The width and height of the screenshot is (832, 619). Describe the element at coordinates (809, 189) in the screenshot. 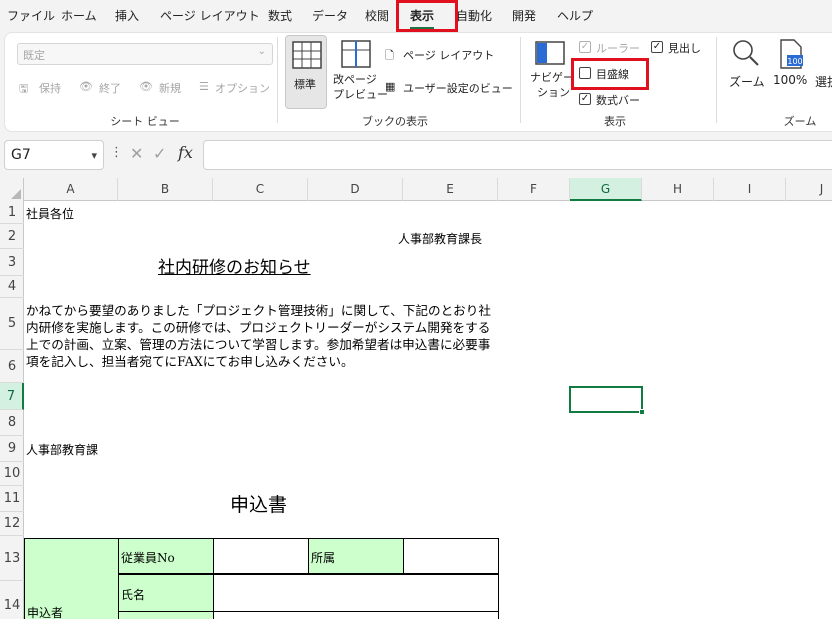

I see `column-header-j: J` at that location.